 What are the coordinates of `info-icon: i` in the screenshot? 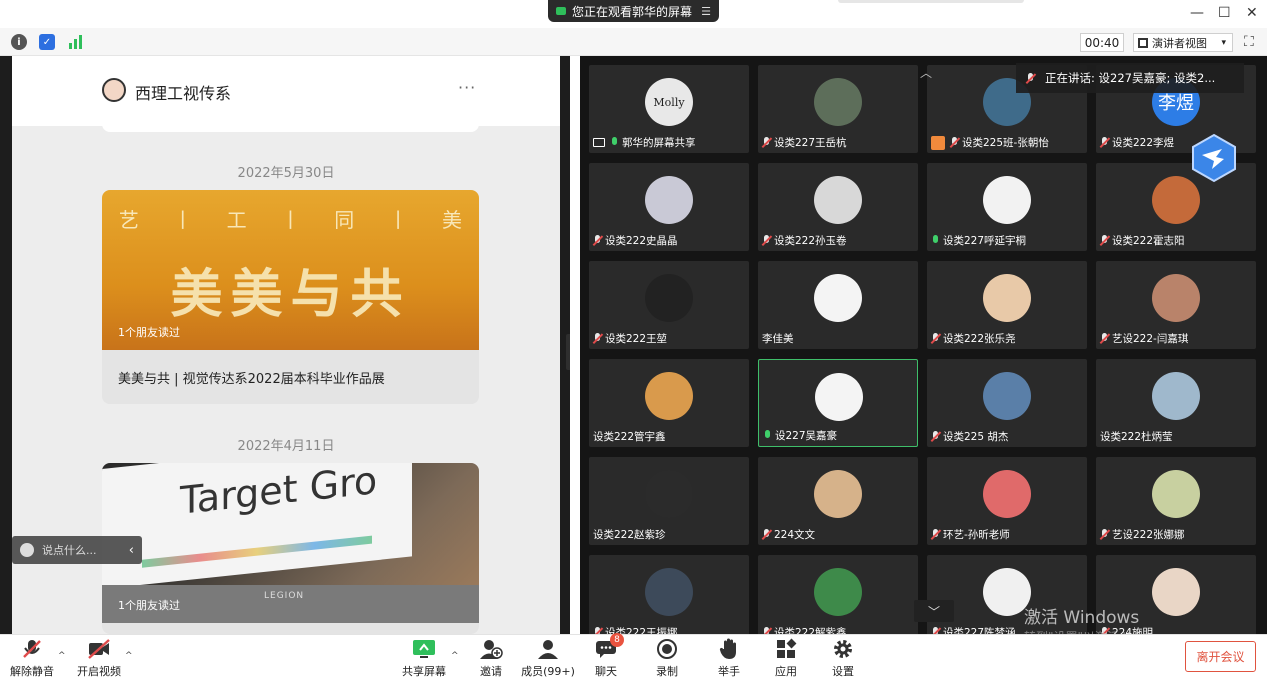 It's located at (19, 42).